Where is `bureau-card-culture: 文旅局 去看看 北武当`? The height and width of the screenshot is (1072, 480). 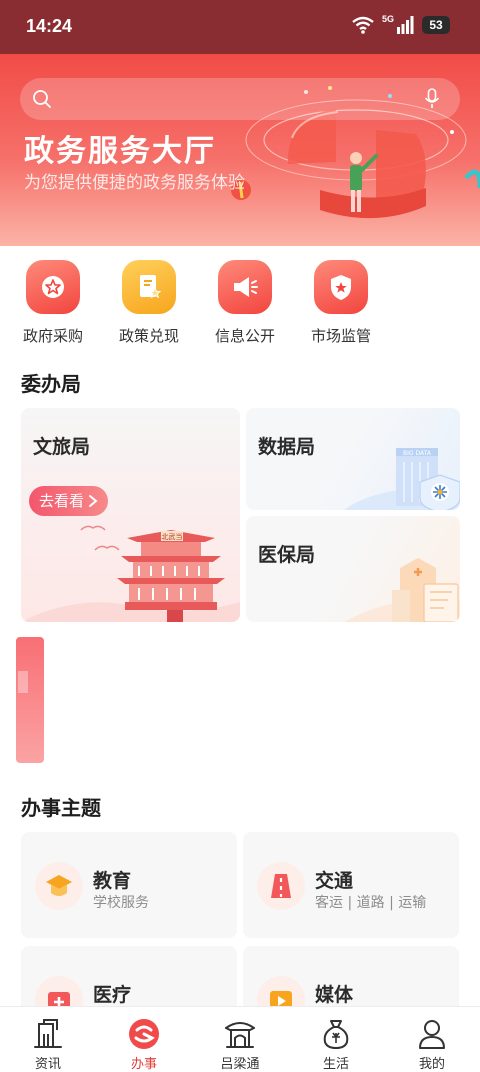
bureau-card-culture: 文旅局 去看看 北武当 is located at coordinates (130, 515).